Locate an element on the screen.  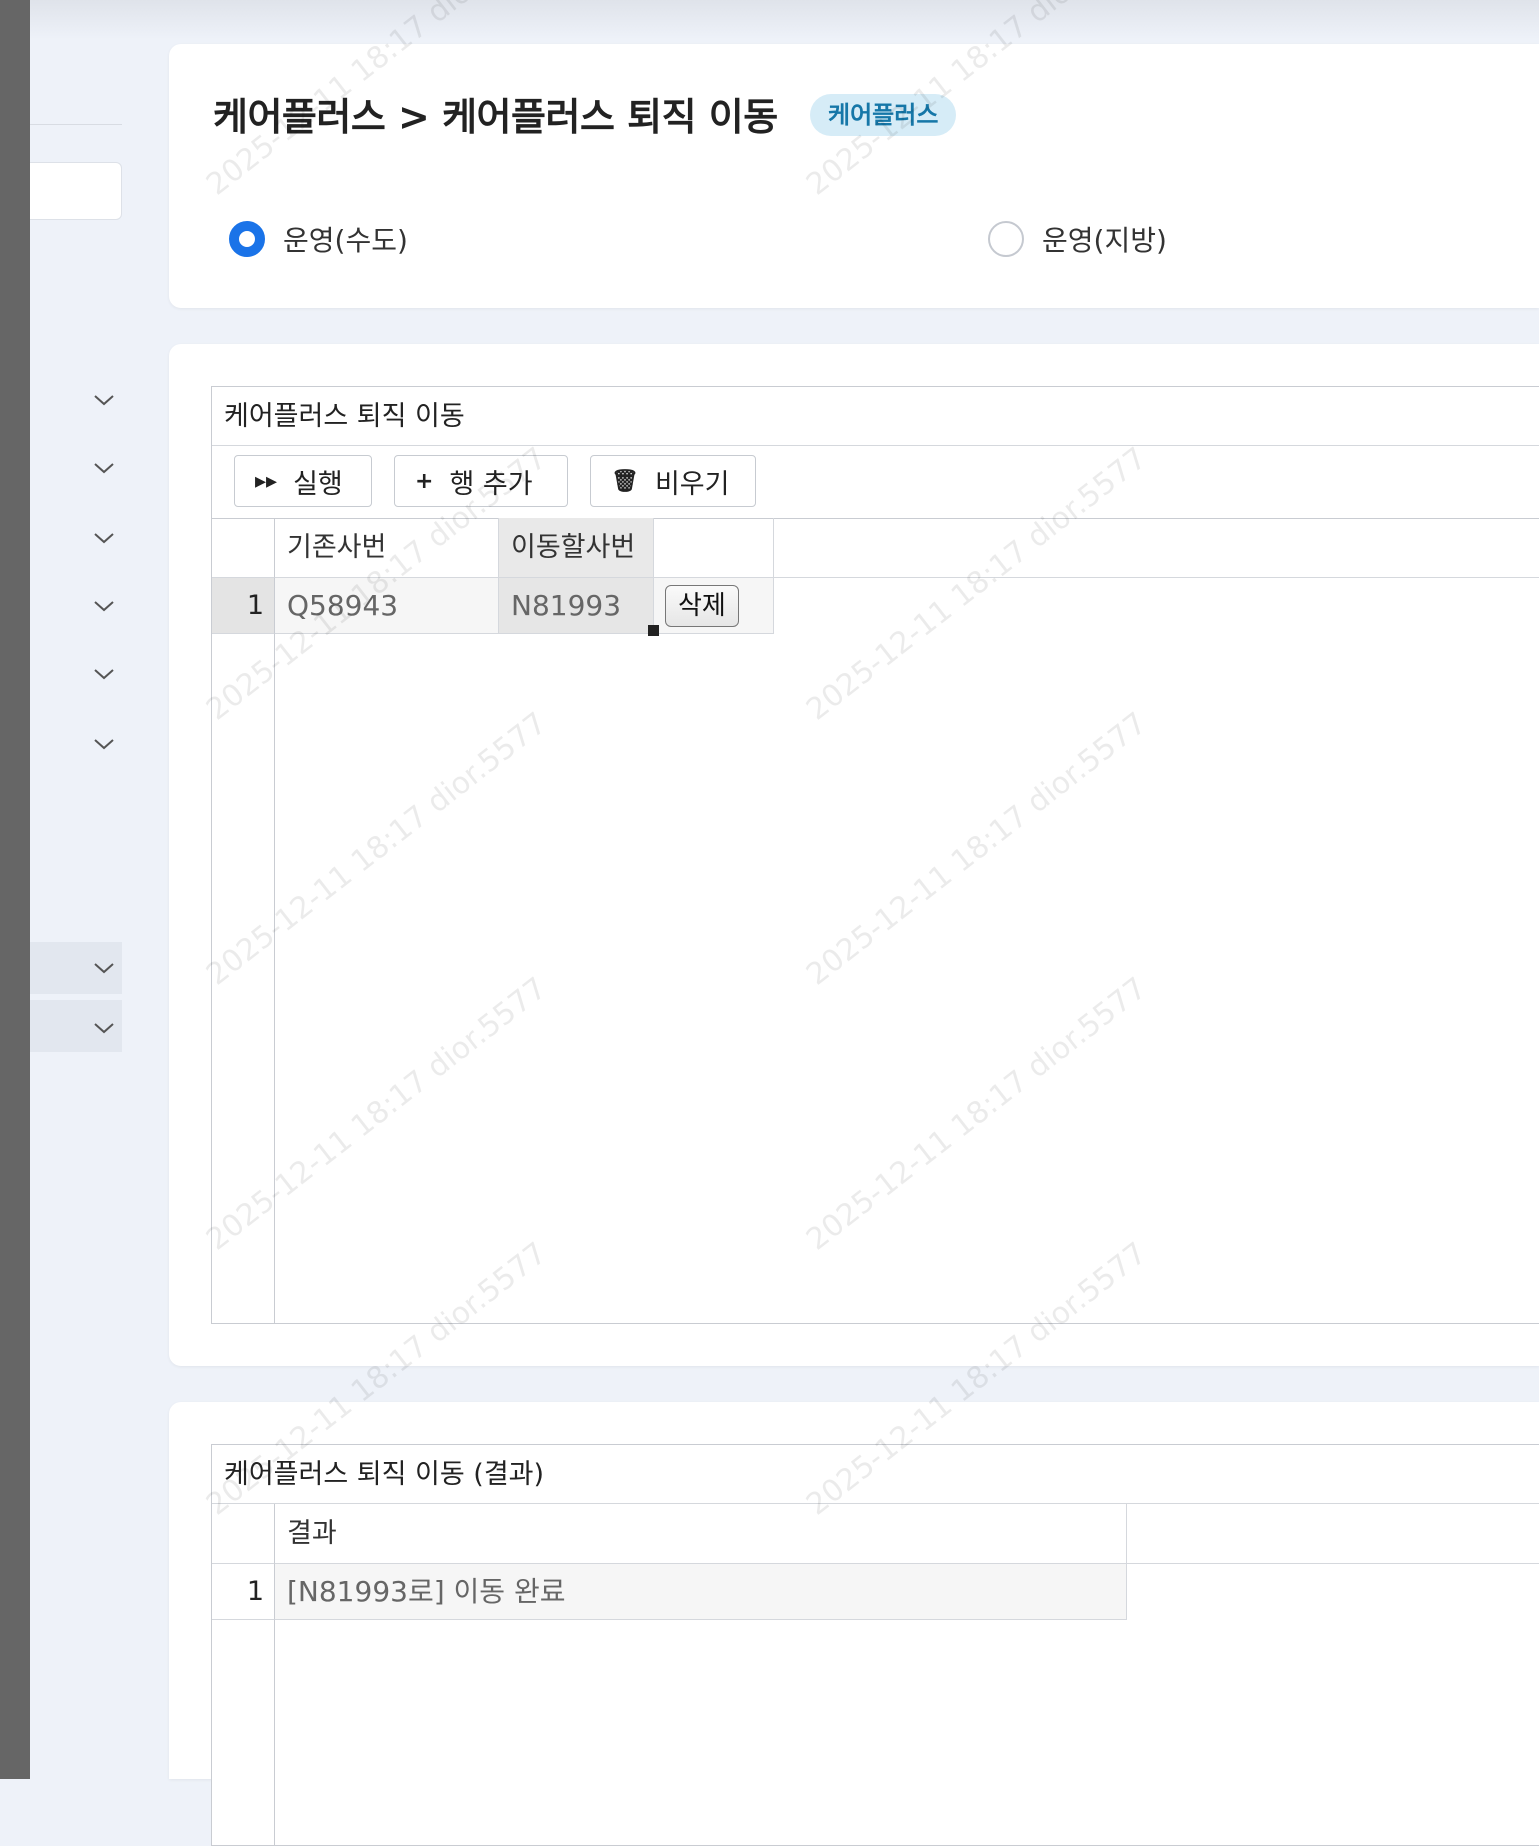
delete-row-button: 삭제 is located at coordinates (702, 606).